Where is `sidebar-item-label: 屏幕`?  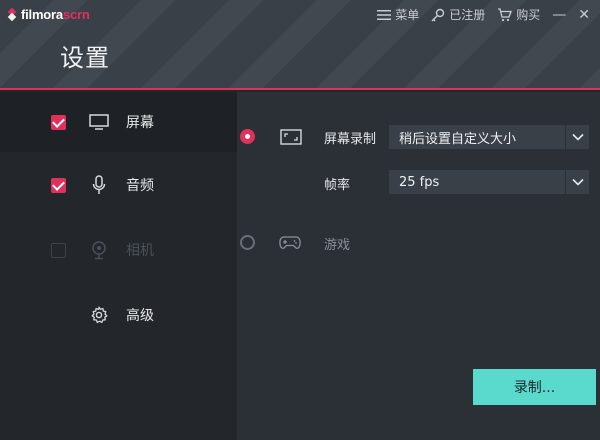
sidebar-item-label: 屏幕 is located at coordinates (140, 123).